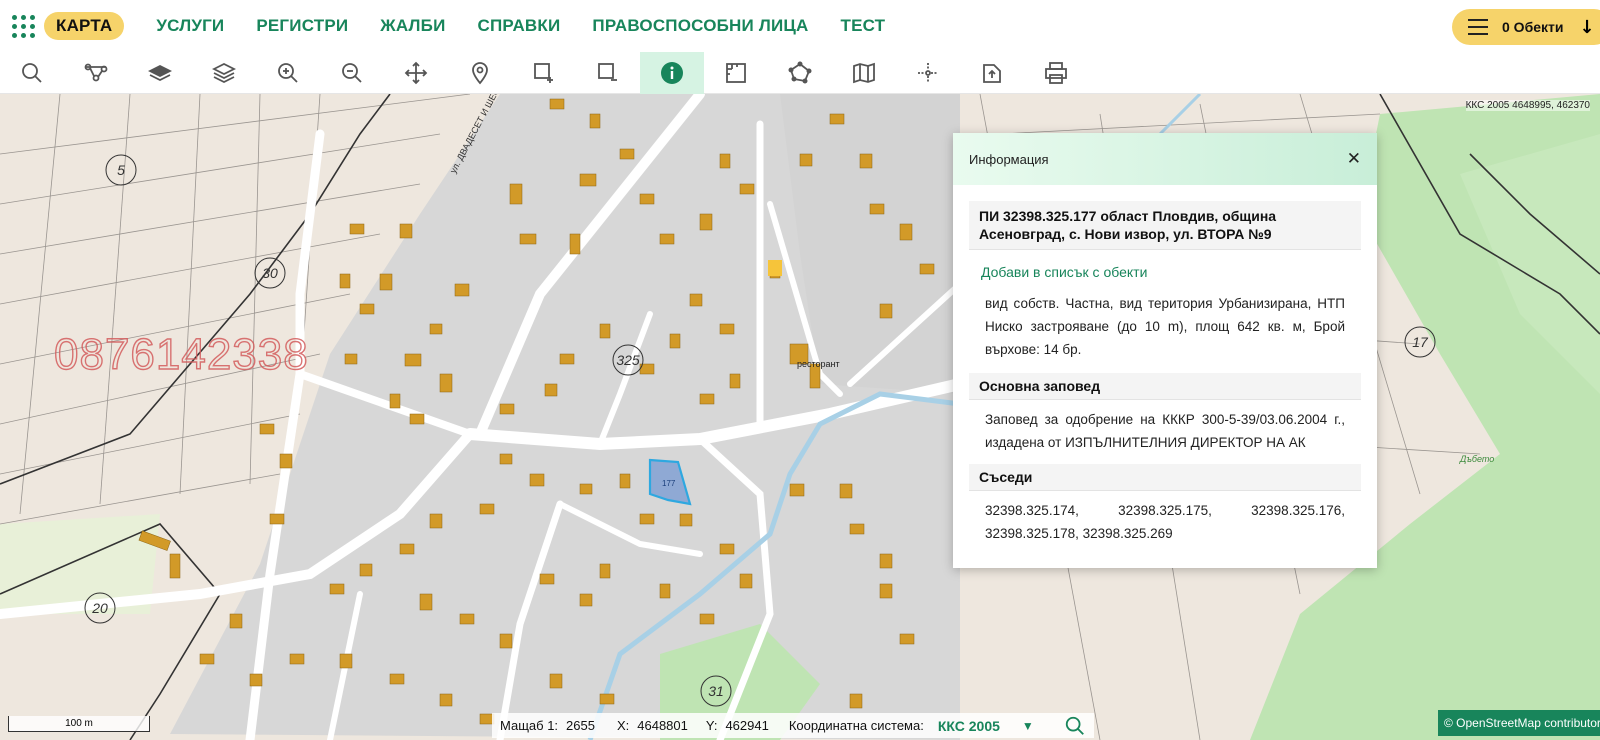  Describe the element at coordinates (1476, 459) in the screenshot. I see `map-label-dubeto: Дъбето` at that location.